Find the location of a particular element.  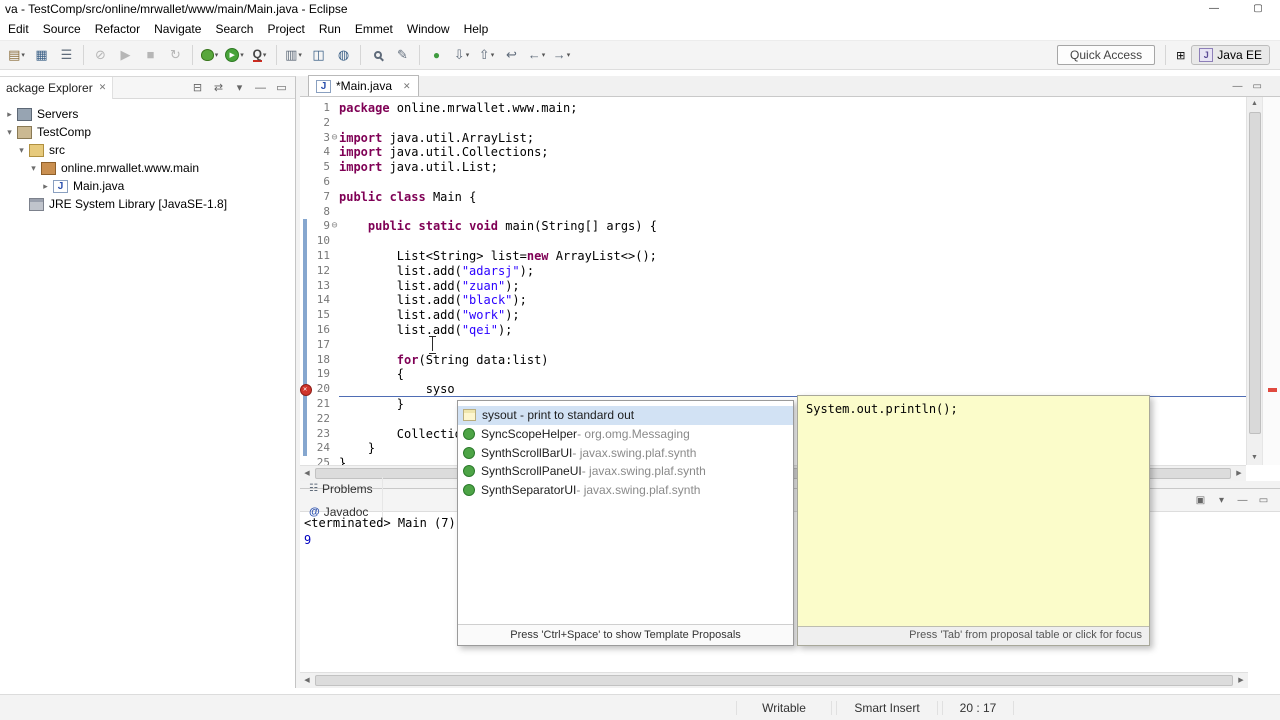

editor-tab-main-java: J *Main.java ✕ is located at coordinates (363, 85).